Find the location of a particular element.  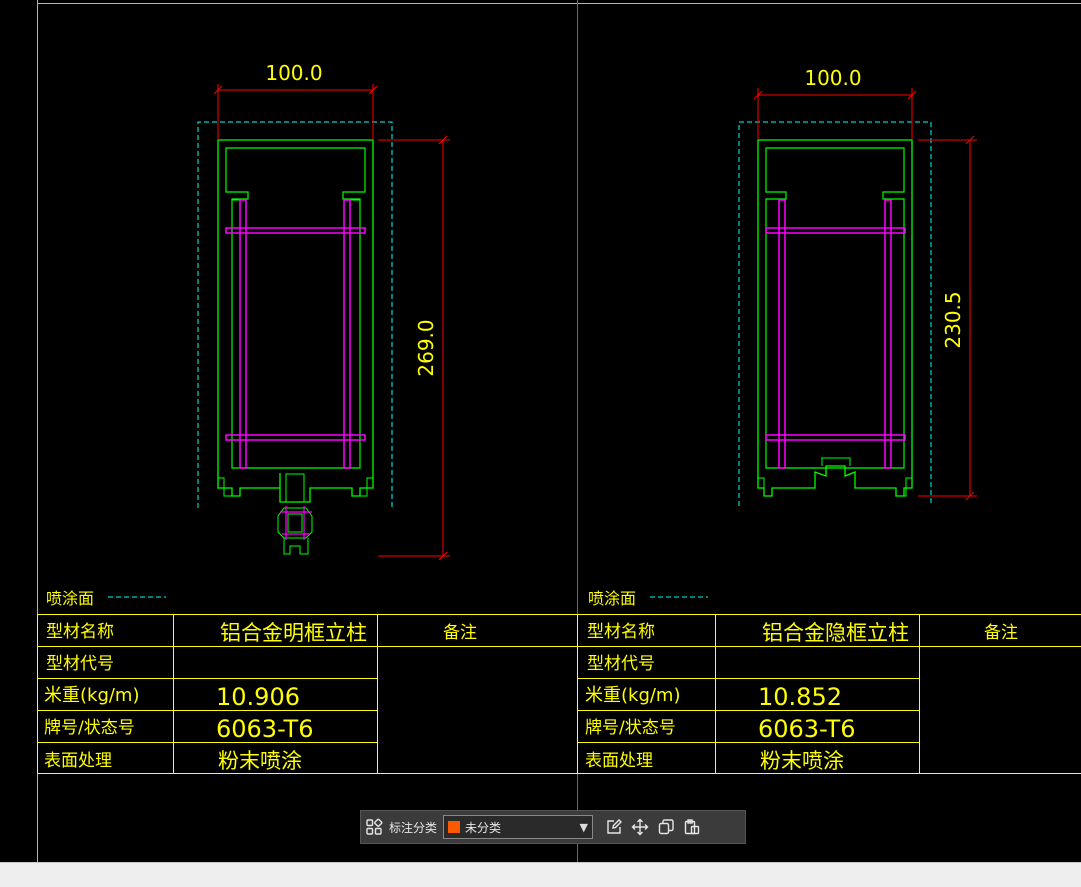

move-icon is located at coordinates (640, 827).